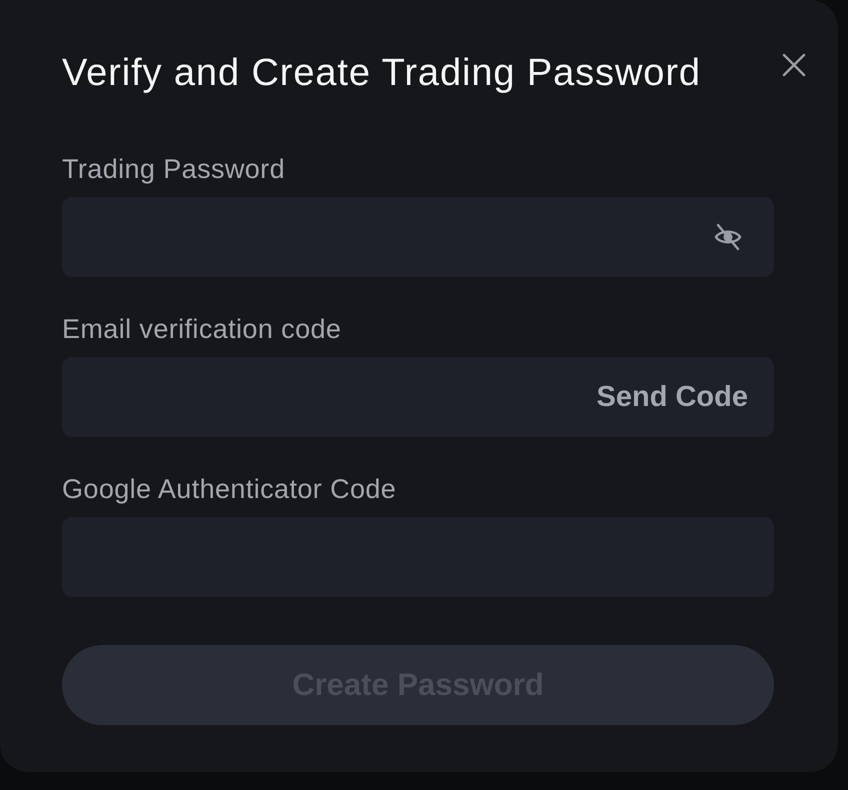 This screenshot has width=848, height=790. I want to click on input-field: Send Code, so click(418, 397).